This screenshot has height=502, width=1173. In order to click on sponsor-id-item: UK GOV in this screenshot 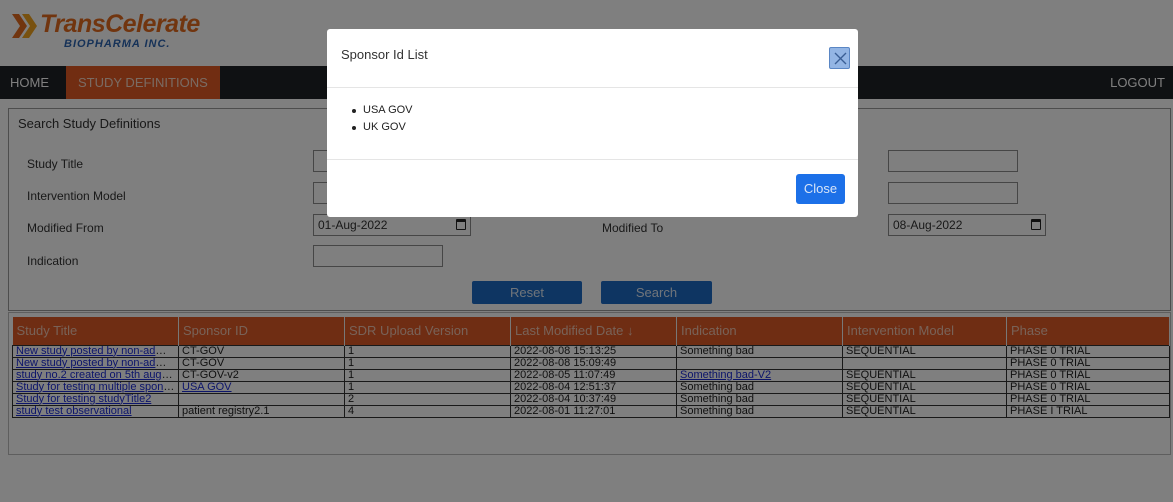, I will do `click(384, 127)`.